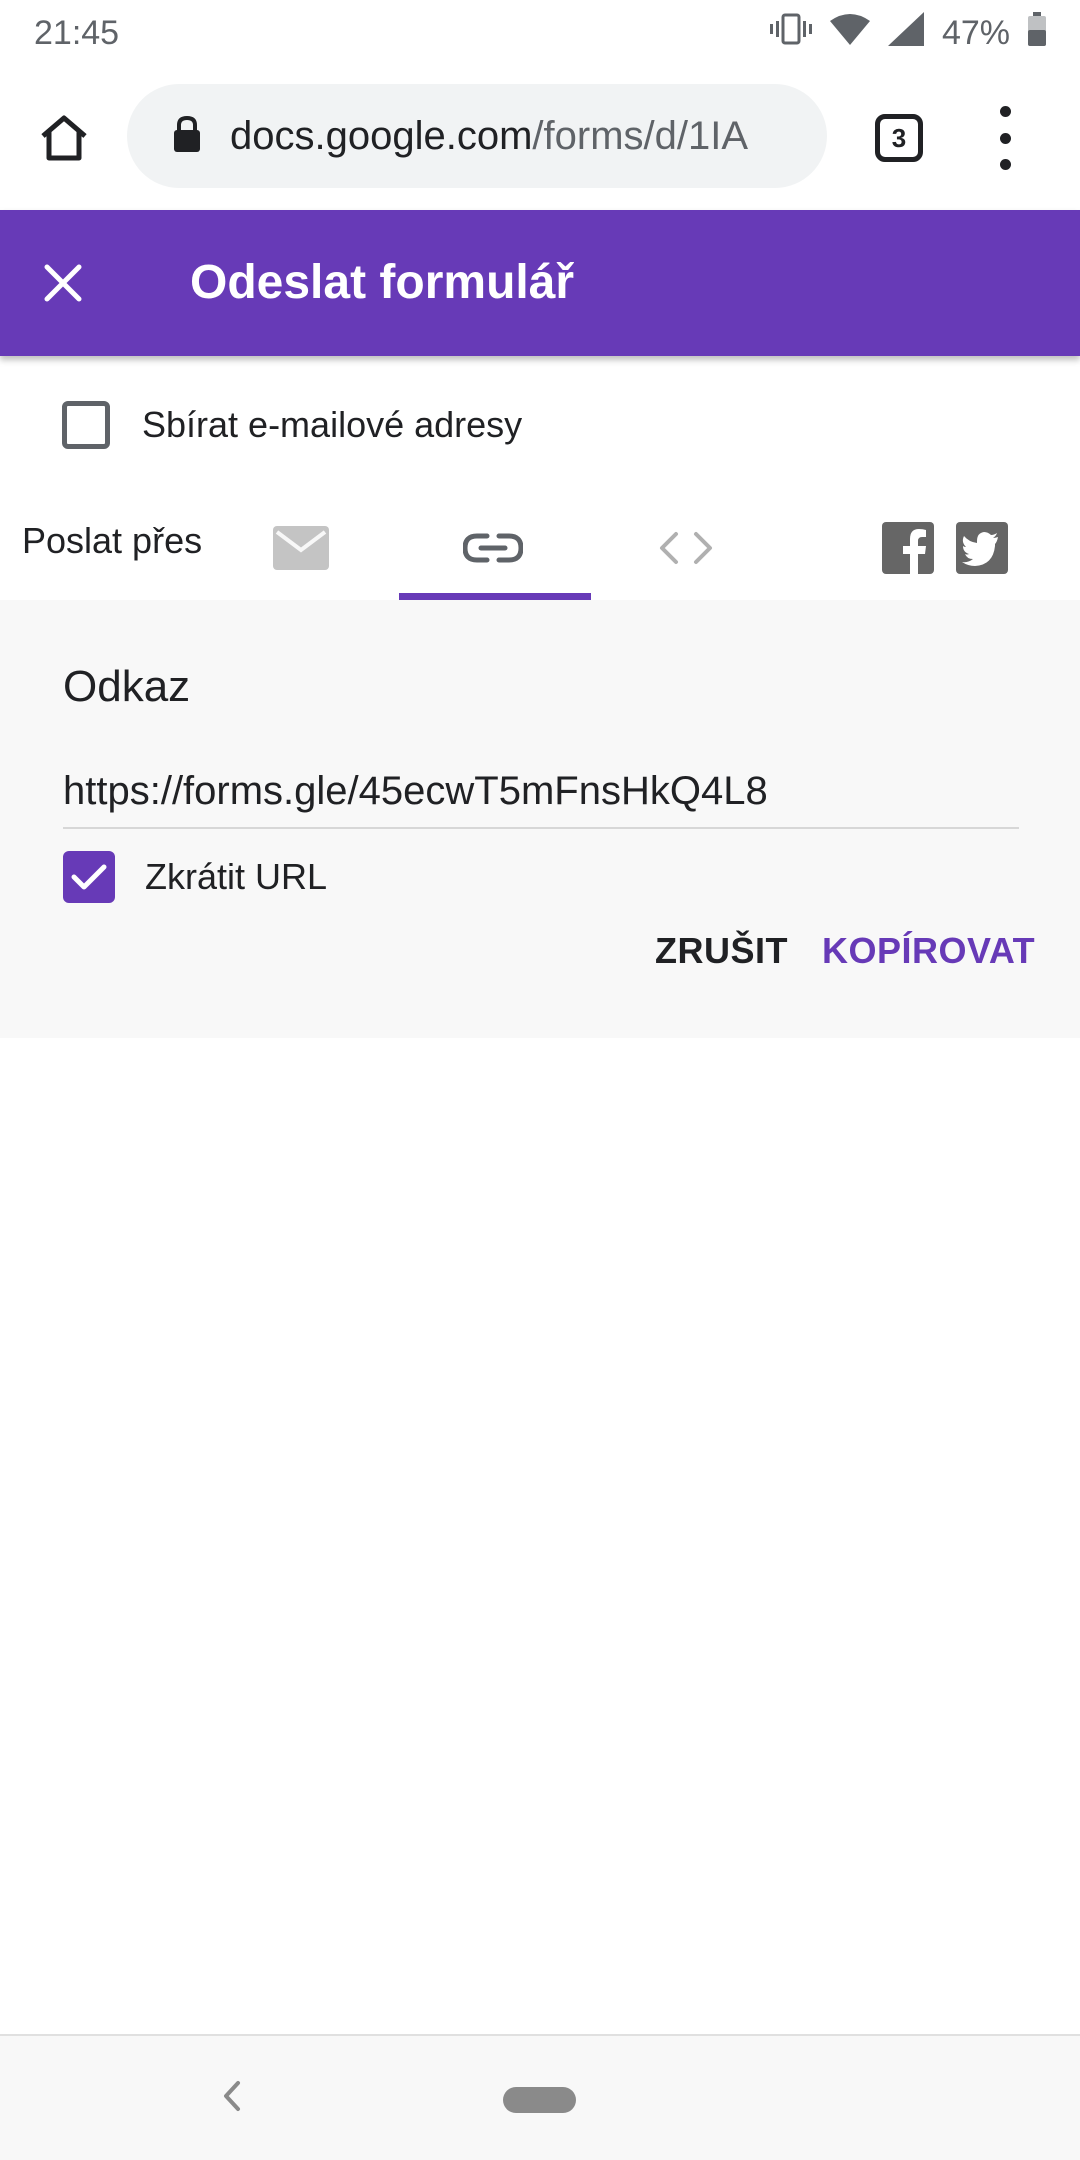  I want to click on status-time: 21:45, so click(77, 32).